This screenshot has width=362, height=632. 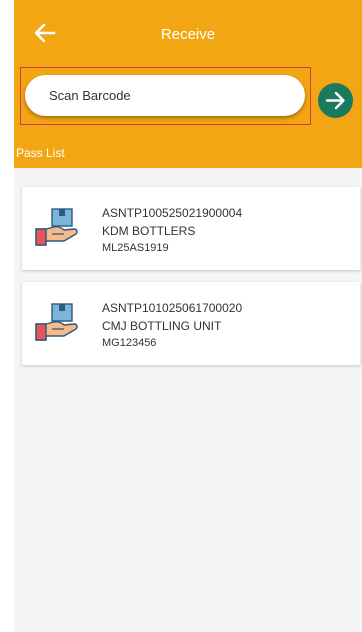 I want to click on pass-list-title: Pass List, so click(x=40, y=153).